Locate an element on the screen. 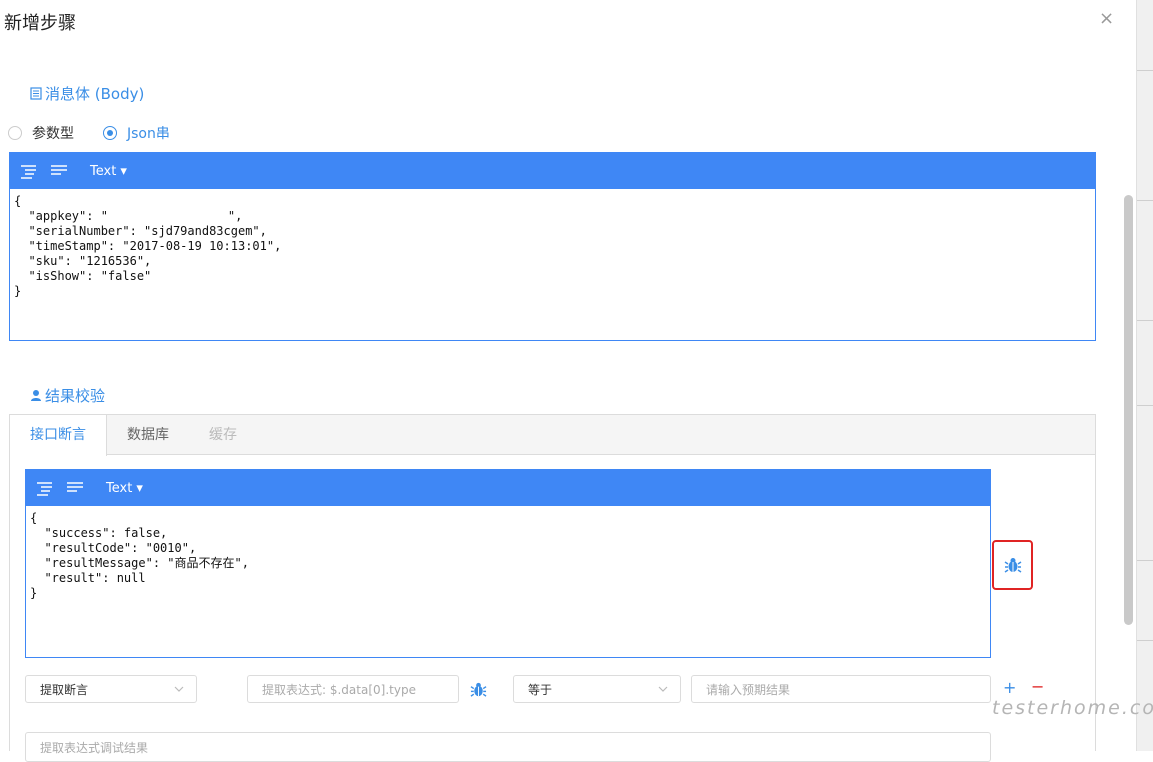 The width and height of the screenshot is (1153, 762). debug-result-field: 提取表达式调试结果 is located at coordinates (508, 747).